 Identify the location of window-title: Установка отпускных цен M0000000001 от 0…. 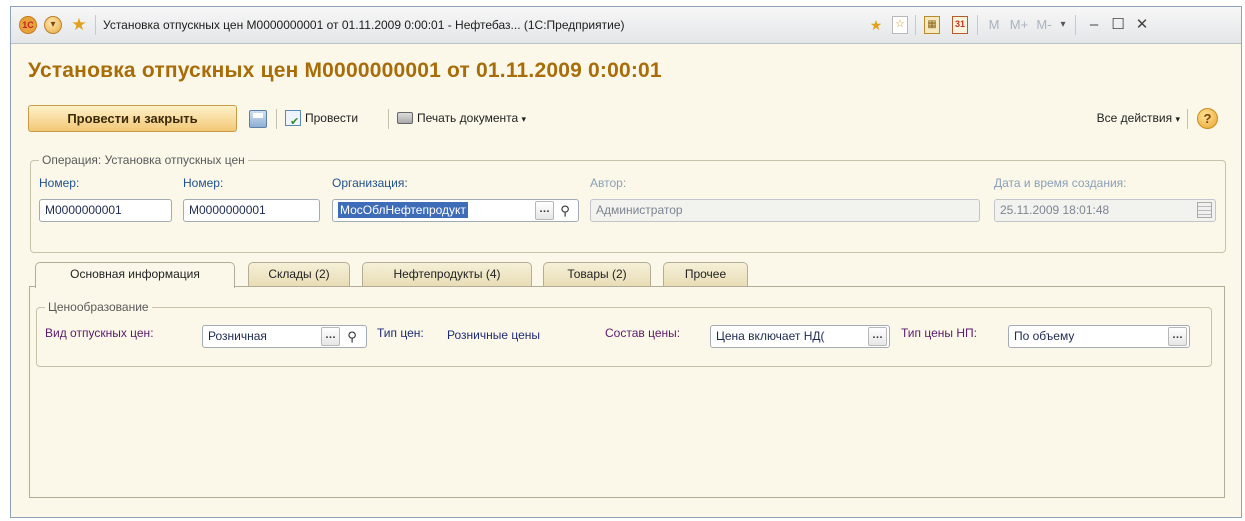
(364, 25).